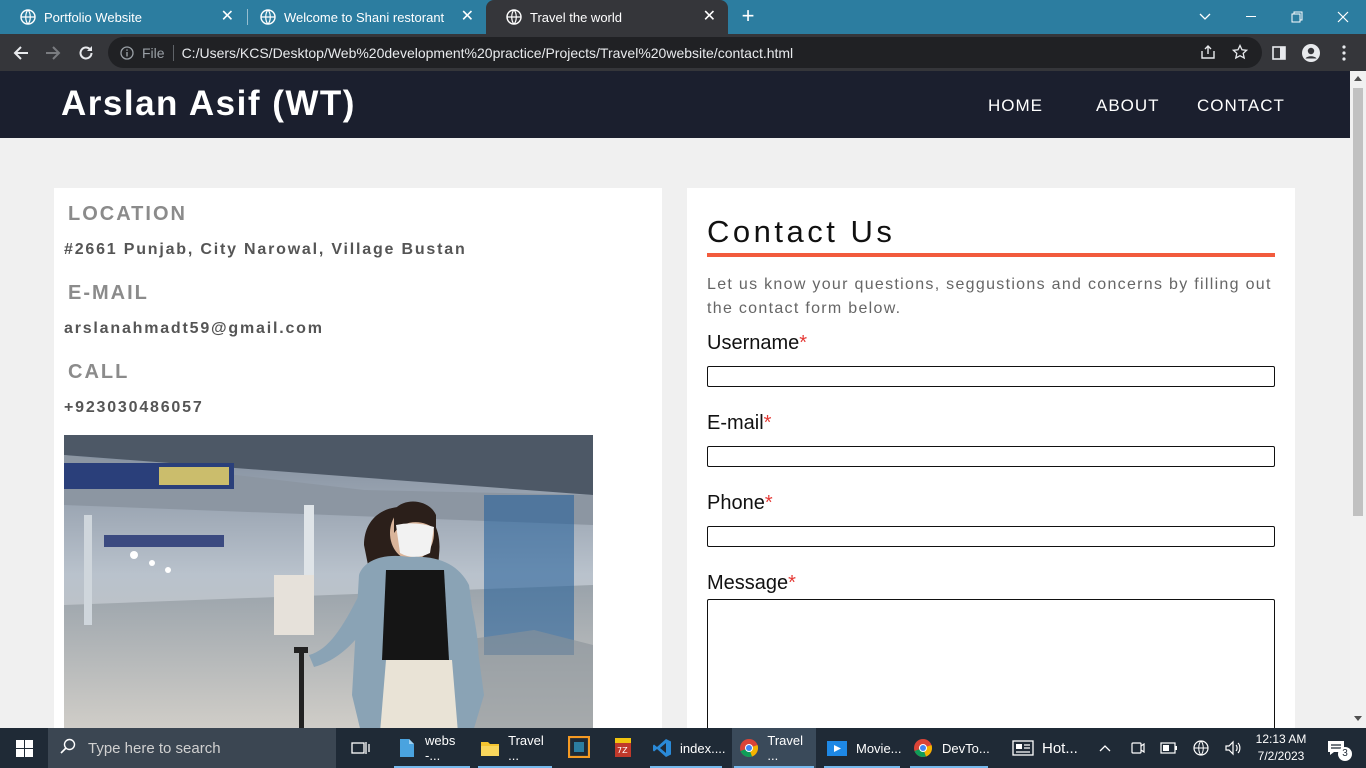 Image resolution: width=1366 pixels, height=768 pixels. I want to click on taskbar-clock: 12:13 AM 7/2/2023, so click(1281, 748).